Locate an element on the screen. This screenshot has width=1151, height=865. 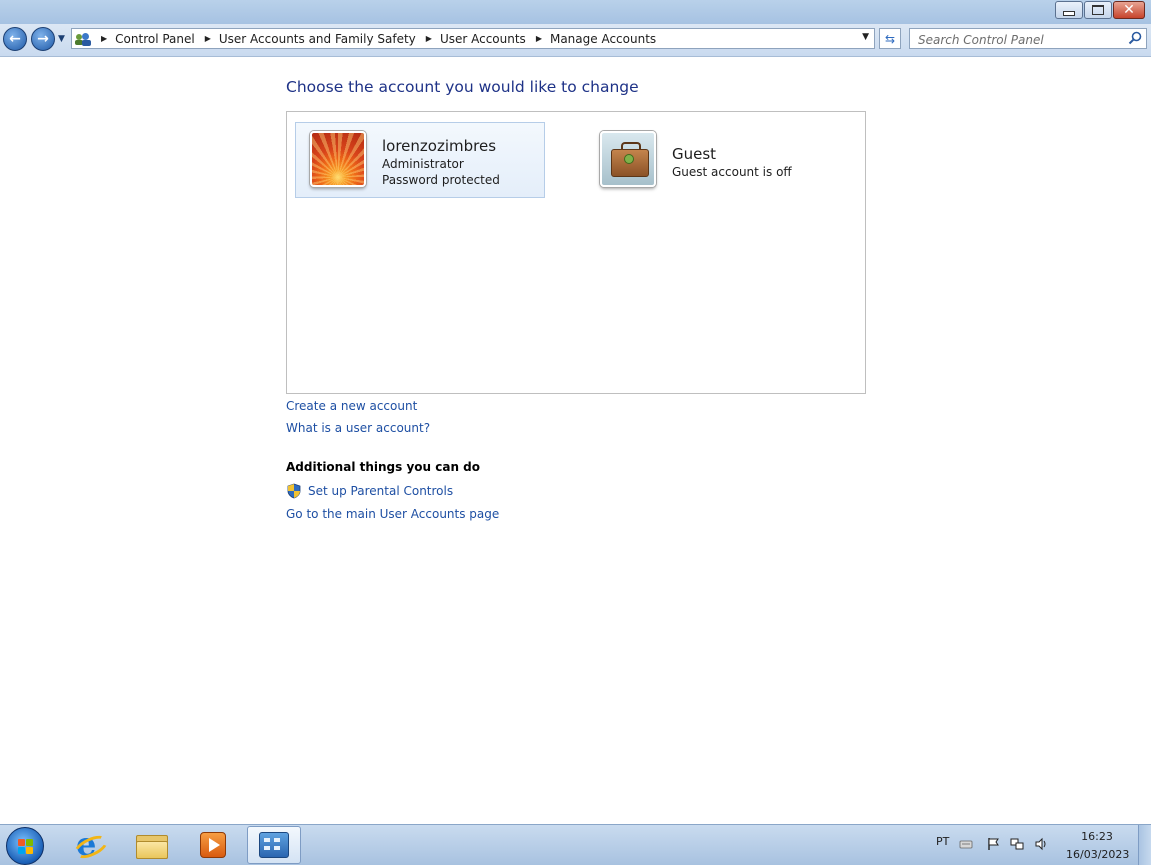
taskbar-windows-explorer is located at coordinates (151, 845).